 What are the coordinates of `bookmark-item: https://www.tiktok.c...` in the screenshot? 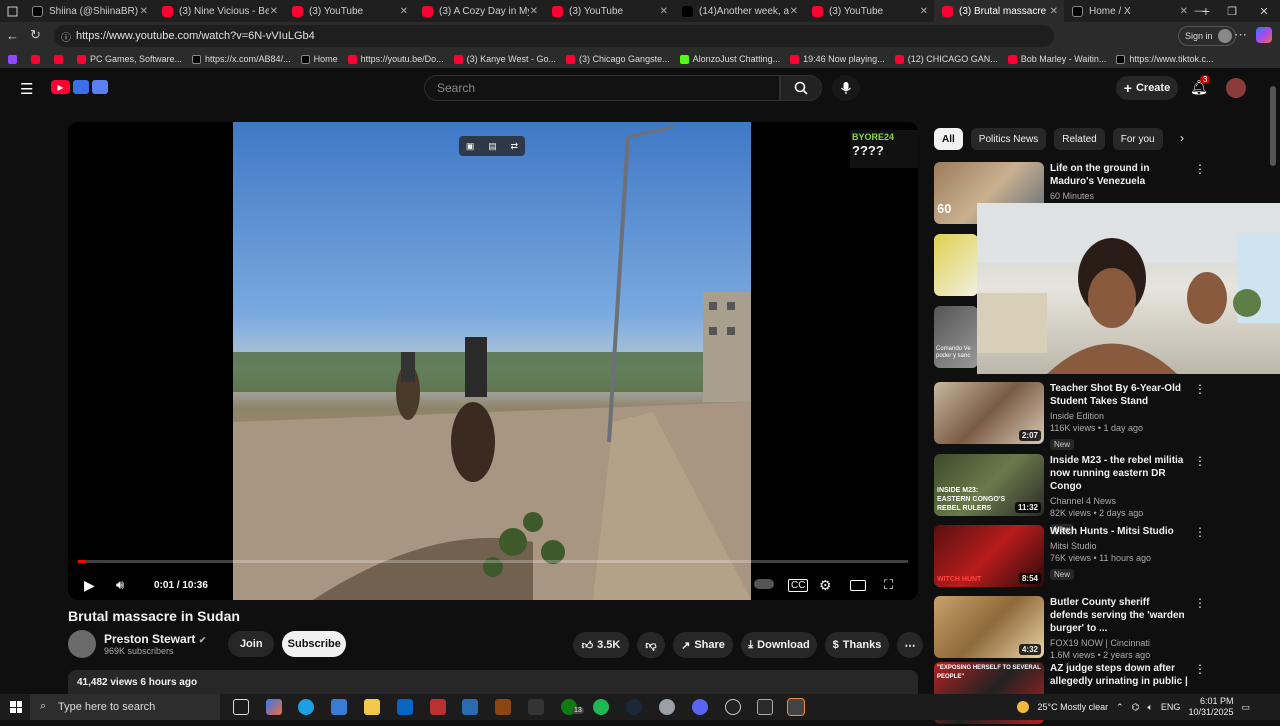 It's located at (1164, 59).